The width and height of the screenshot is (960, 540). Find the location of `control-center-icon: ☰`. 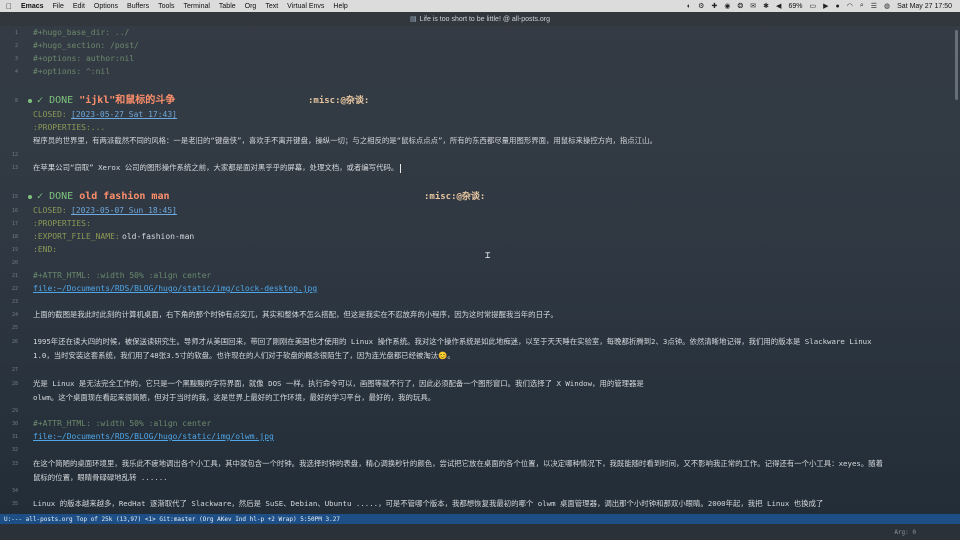

control-center-icon: ☰ is located at coordinates (874, 6).